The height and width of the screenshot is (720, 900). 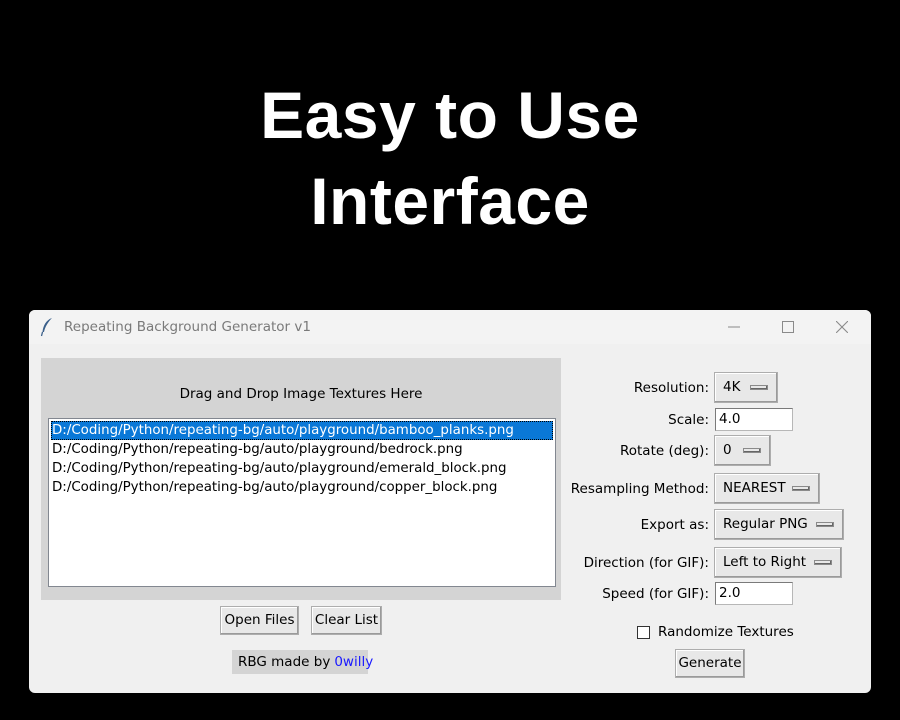 I want to click on export-label: Export as:, so click(x=674, y=525).